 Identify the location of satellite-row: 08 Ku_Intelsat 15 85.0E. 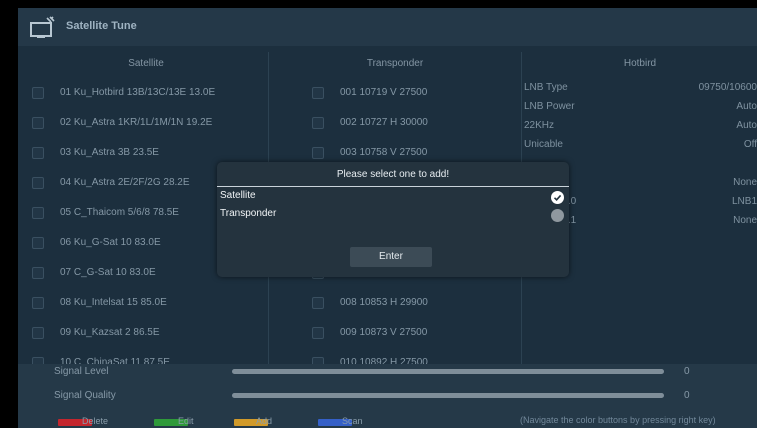
(146, 303).